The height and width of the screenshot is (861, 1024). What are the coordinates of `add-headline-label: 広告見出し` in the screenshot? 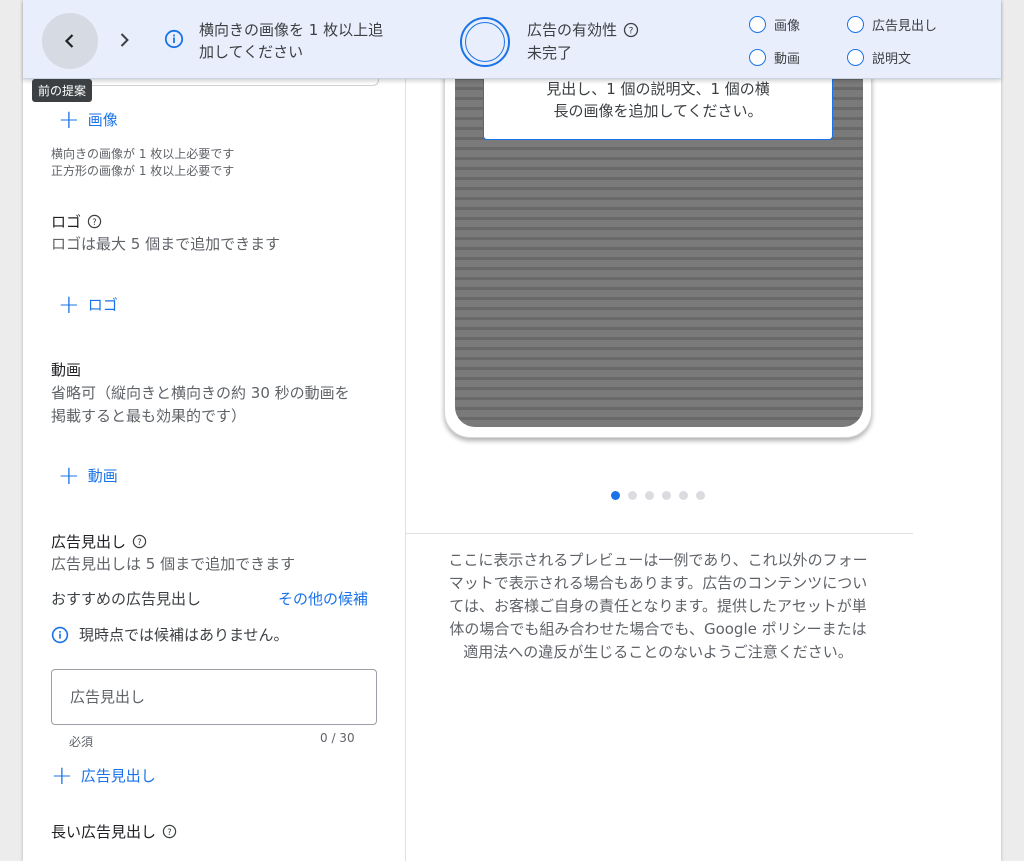 It's located at (118, 776).